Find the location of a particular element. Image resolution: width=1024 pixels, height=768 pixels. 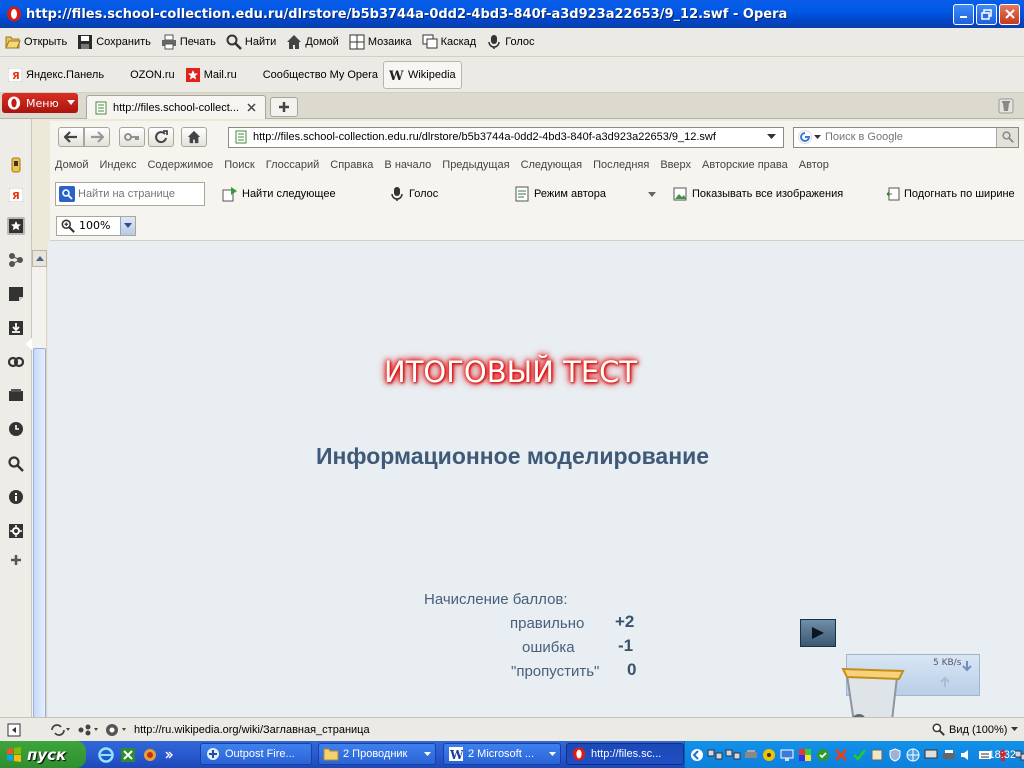

fit-width-button: Подогнать по ширине is located at coordinates (950, 194).